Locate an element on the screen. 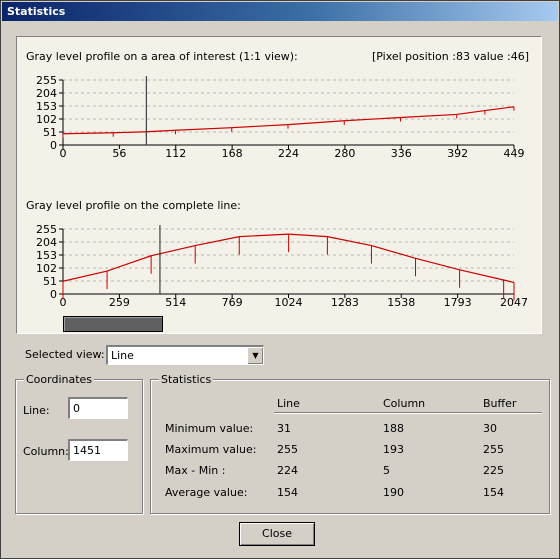 This screenshot has height=559, width=560. selected-view-value: Line is located at coordinates (122, 355).